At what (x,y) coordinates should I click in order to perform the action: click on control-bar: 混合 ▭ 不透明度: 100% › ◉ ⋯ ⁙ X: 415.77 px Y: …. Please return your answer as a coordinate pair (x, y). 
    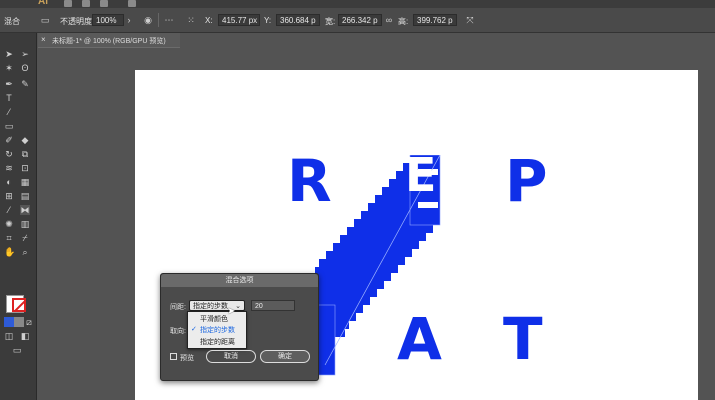
    Looking at the image, I should click on (357, 20).